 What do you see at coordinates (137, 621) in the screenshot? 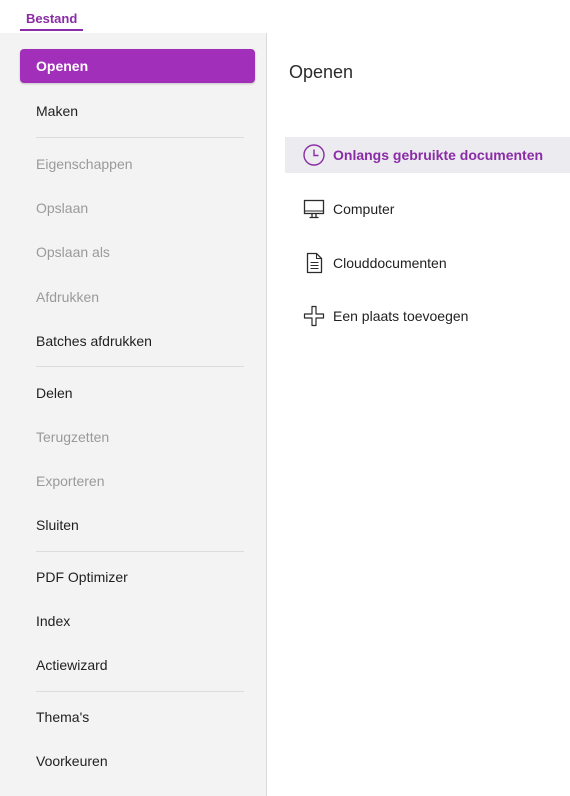
I see `sidebar-item-index: Index` at bounding box center [137, 621].